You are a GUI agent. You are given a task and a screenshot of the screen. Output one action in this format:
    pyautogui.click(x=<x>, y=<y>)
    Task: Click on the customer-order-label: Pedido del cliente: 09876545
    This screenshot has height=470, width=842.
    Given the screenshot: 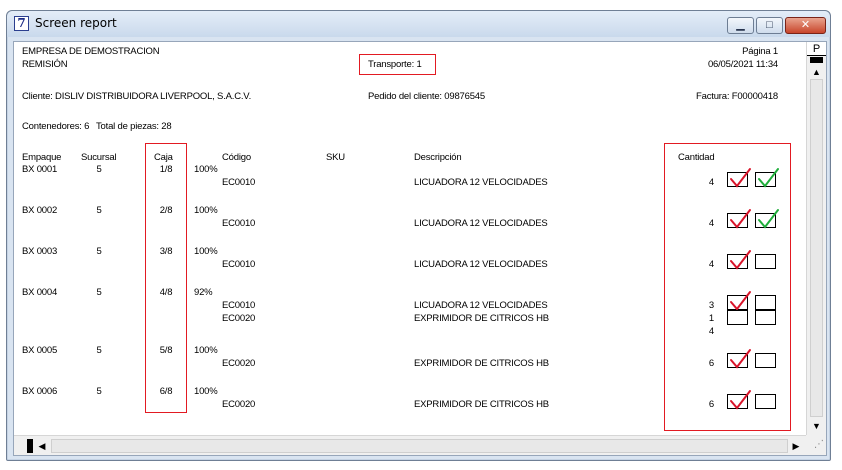 What is the action you would take?
    pyautogui.click(x=426, y=96)
    